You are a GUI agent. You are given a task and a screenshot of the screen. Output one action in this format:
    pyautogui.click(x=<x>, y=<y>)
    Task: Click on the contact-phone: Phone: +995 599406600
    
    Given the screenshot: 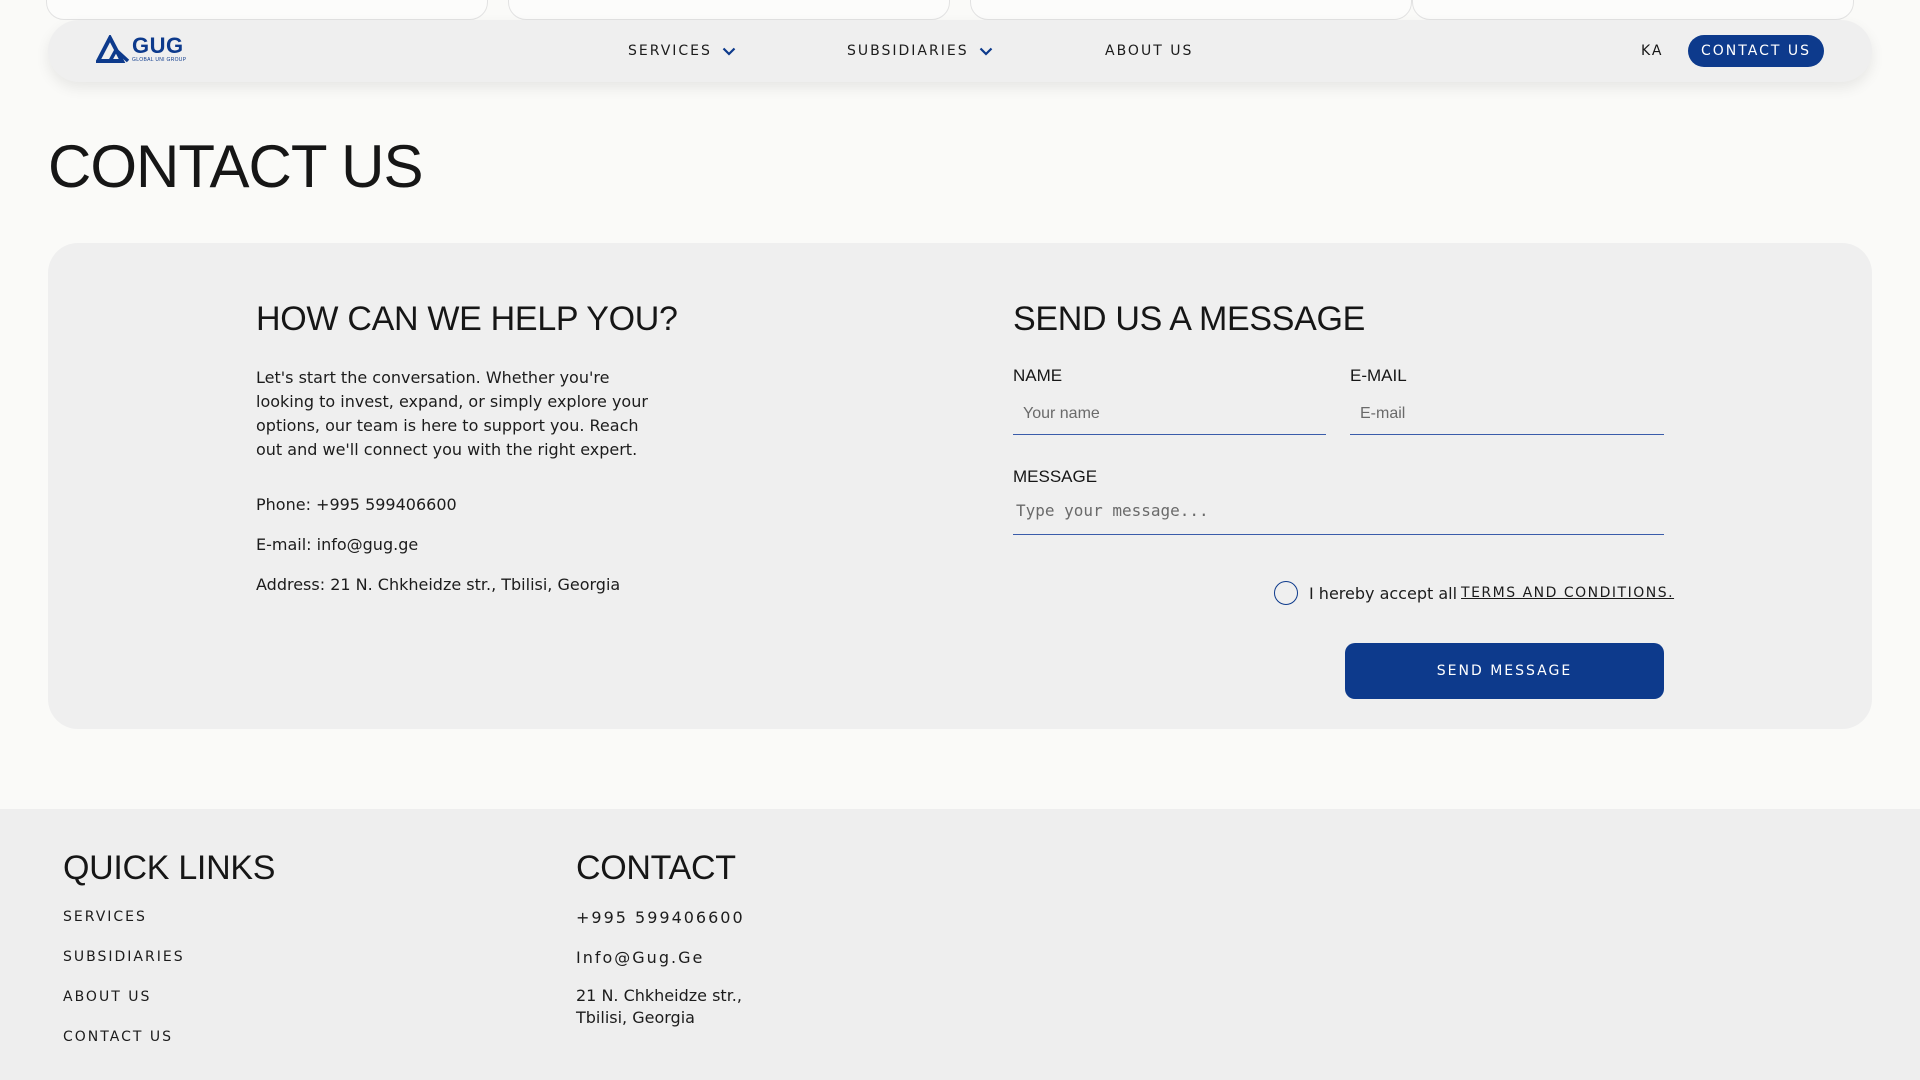 What is the action you would take?
    pyautogui.click(x=356, y=504)
    